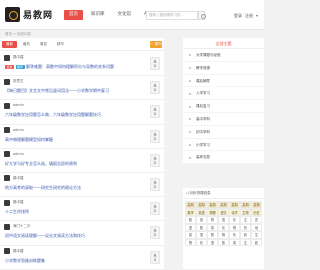  I want to click on schedule-cell: 史, so click(256, 220).